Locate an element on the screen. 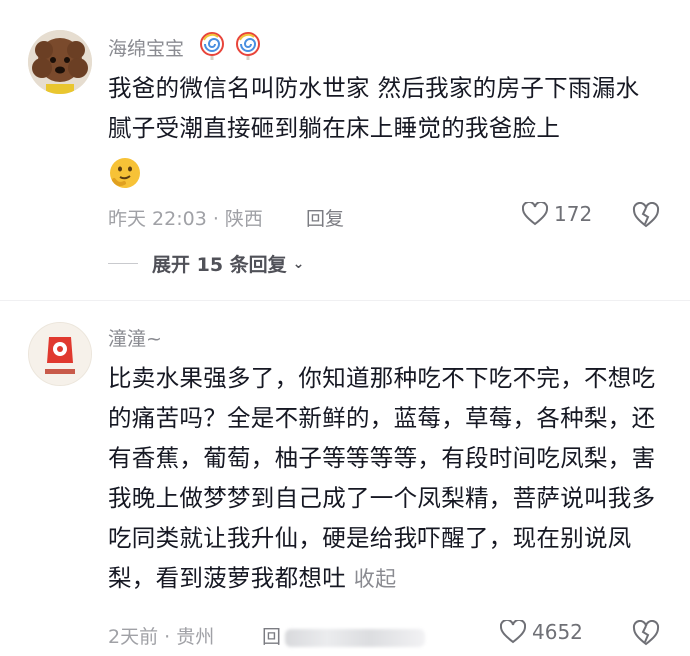 The image size is (690, 656). comment-meta: 昨天 22:03 · 陕西 is located at coordinates (185, 219).